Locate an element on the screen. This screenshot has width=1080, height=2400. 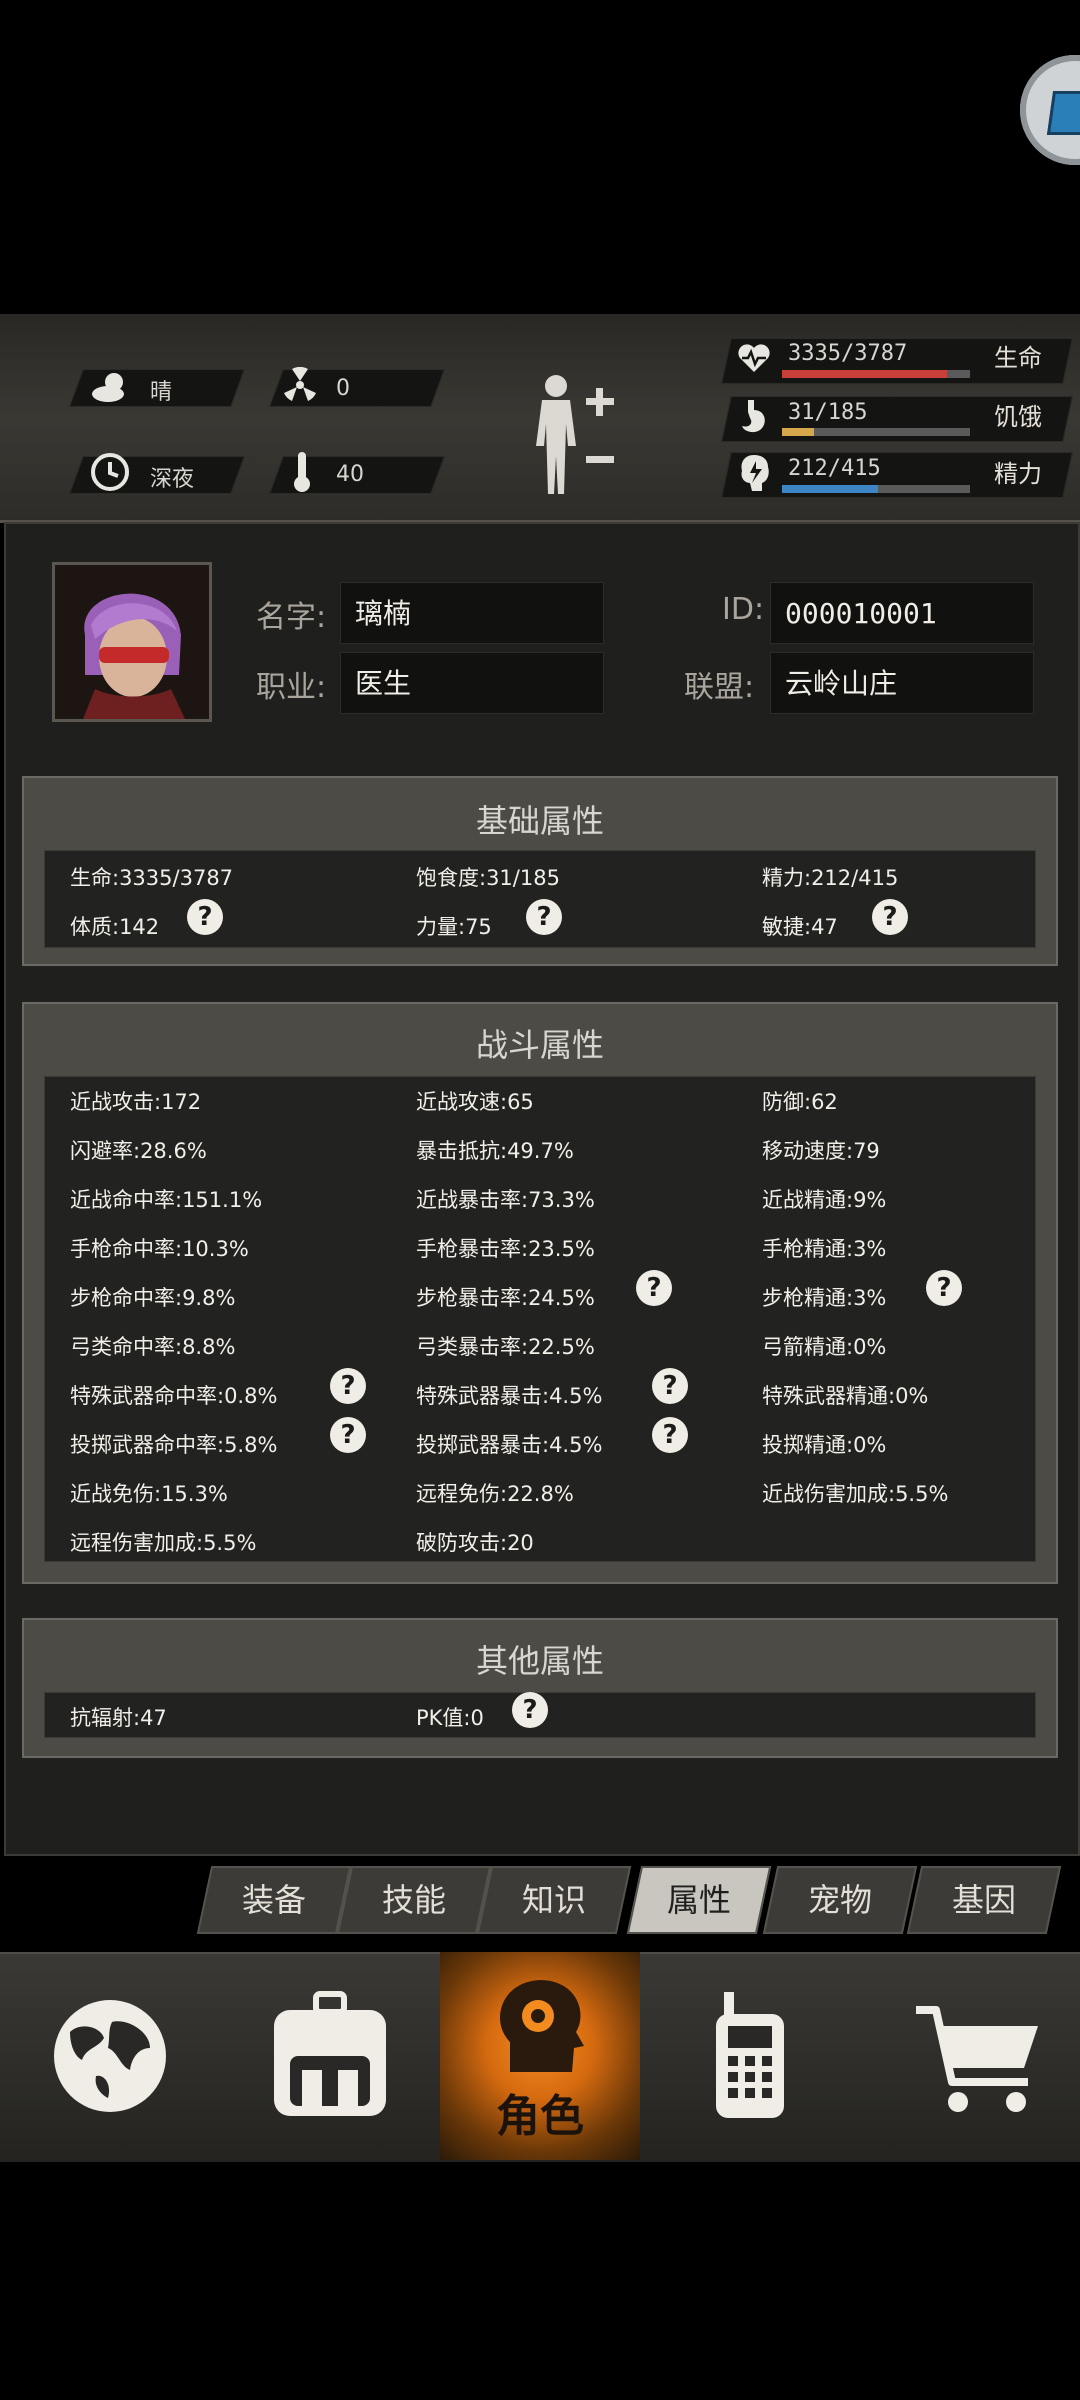
head-gear-icon is located at coordinates (542, 2026).